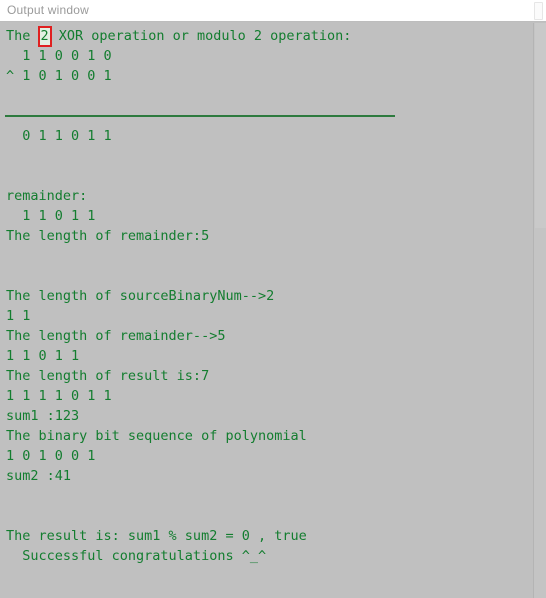  I want to click on console-line: The binary bit sequence of polynomial, so click(156, 436).